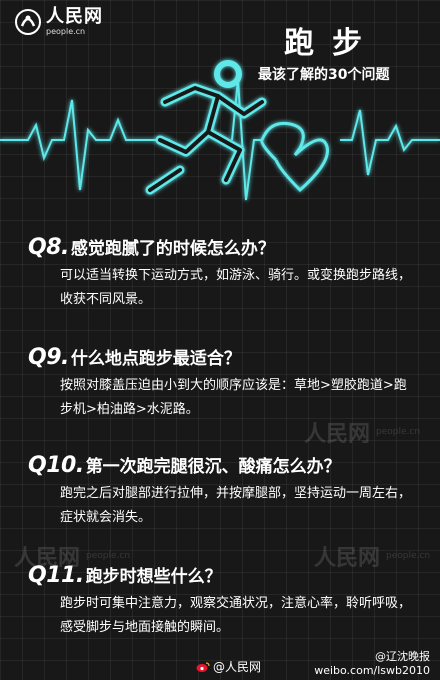 The width and height of the screenshot is (440, 680). I want to click on question-text: 第一次跑完腿很沉、酸痛怎么办？, so click(213, 467).